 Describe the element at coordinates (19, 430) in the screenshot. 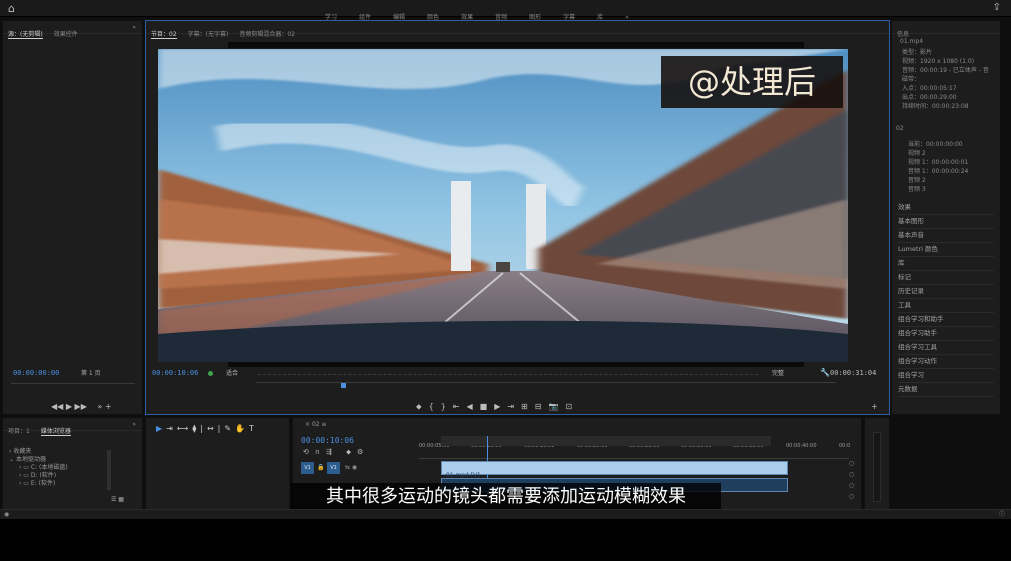

I see `tab-project: 项目：1` at that location.